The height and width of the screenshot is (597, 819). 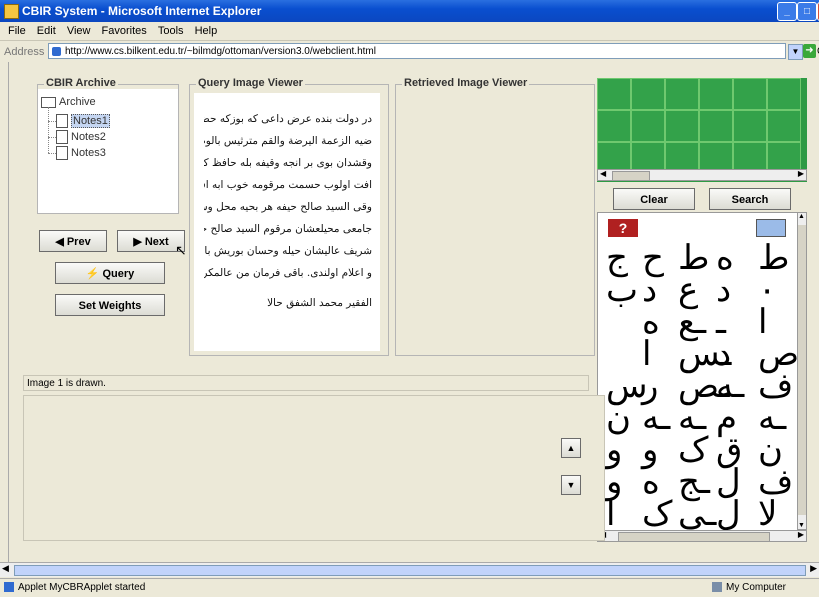 I want to click on menu-bar: File Edit View Favorites Tools Help, so click(x=409, y=31).